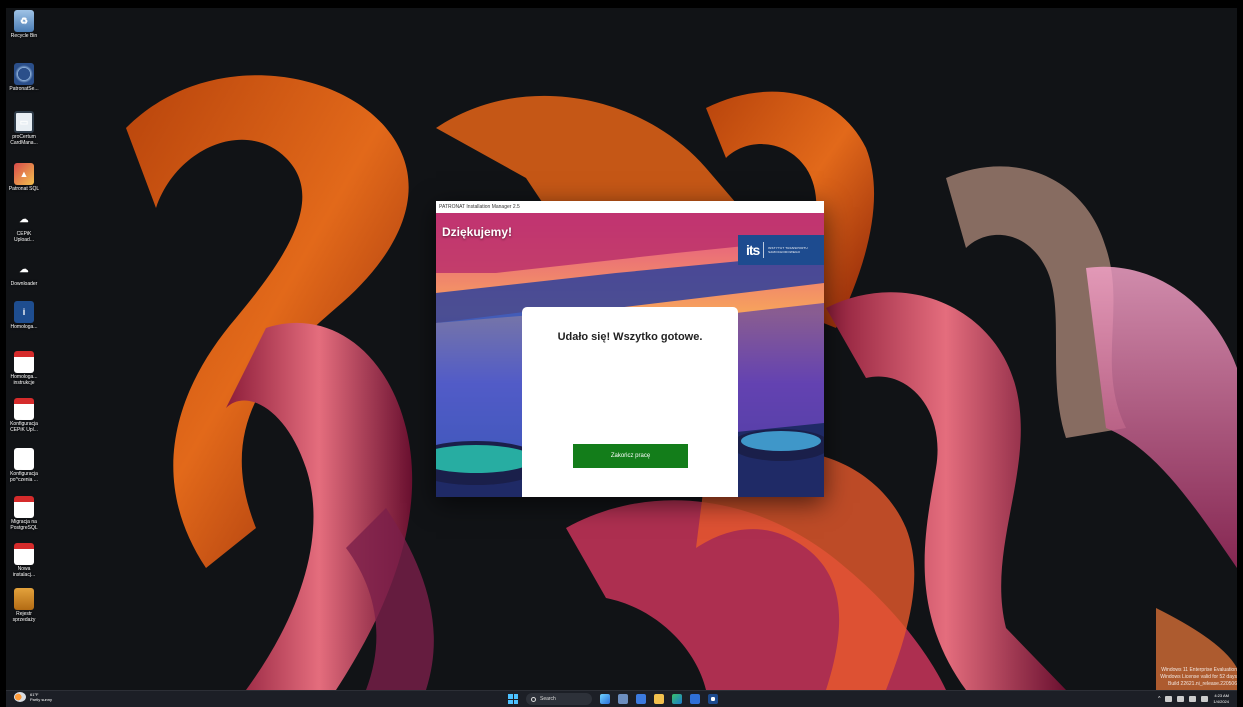 This screenshot has width=1243, height=707. Describe the element at coordinates (533, 699) in the screenshot. I see `search-icon` at that location.